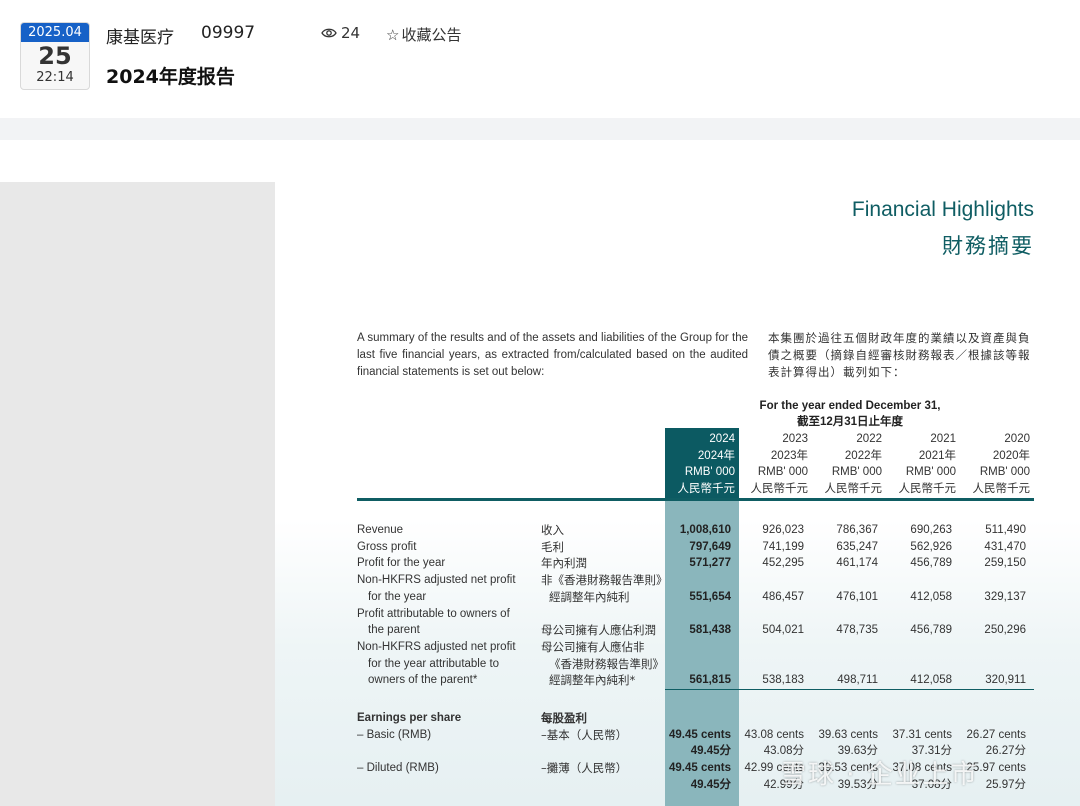 Image resolution: width=1080 pixels, height=806 pixels. I want to click on company-name: 康基医疗, so click(140, 35).